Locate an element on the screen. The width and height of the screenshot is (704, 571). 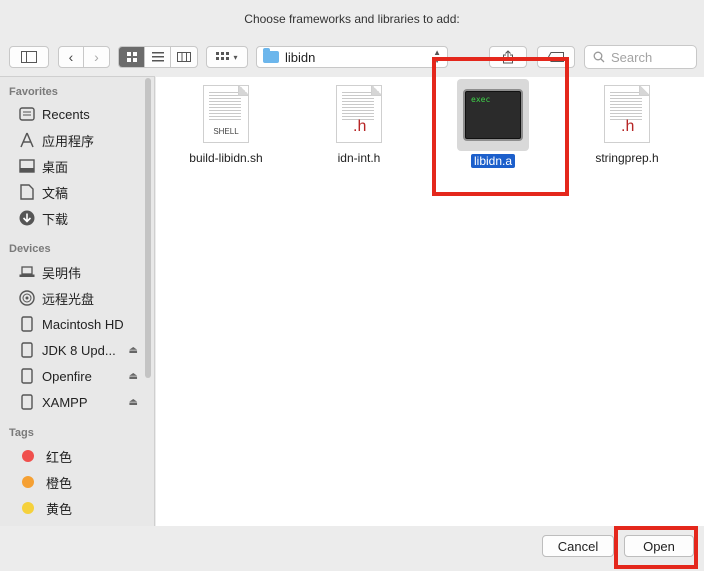
file-item: .h idn-int.h is located at coordinates (359, 125).